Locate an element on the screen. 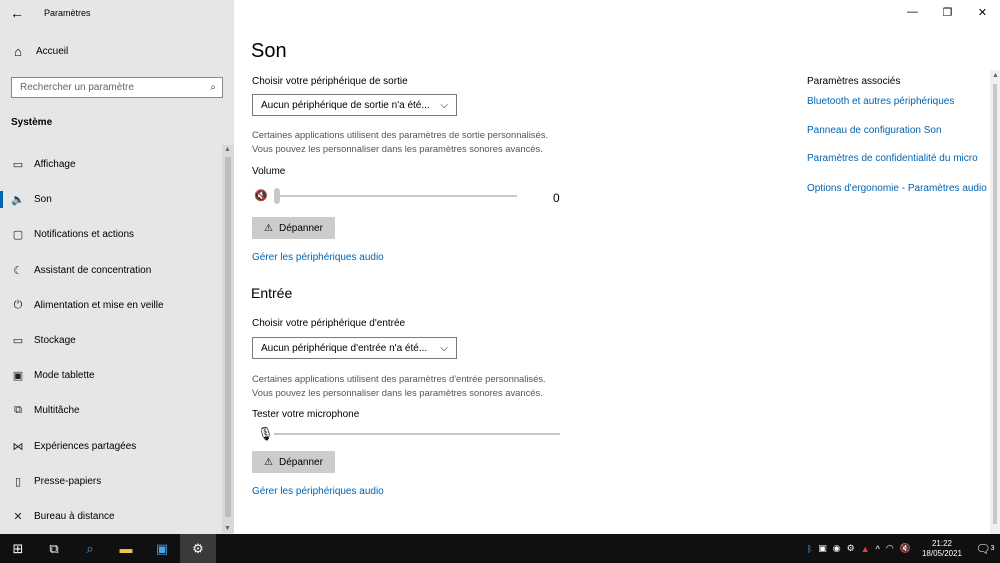  related-settings-title: Paramètres associés is located at coordinates (854, 81).